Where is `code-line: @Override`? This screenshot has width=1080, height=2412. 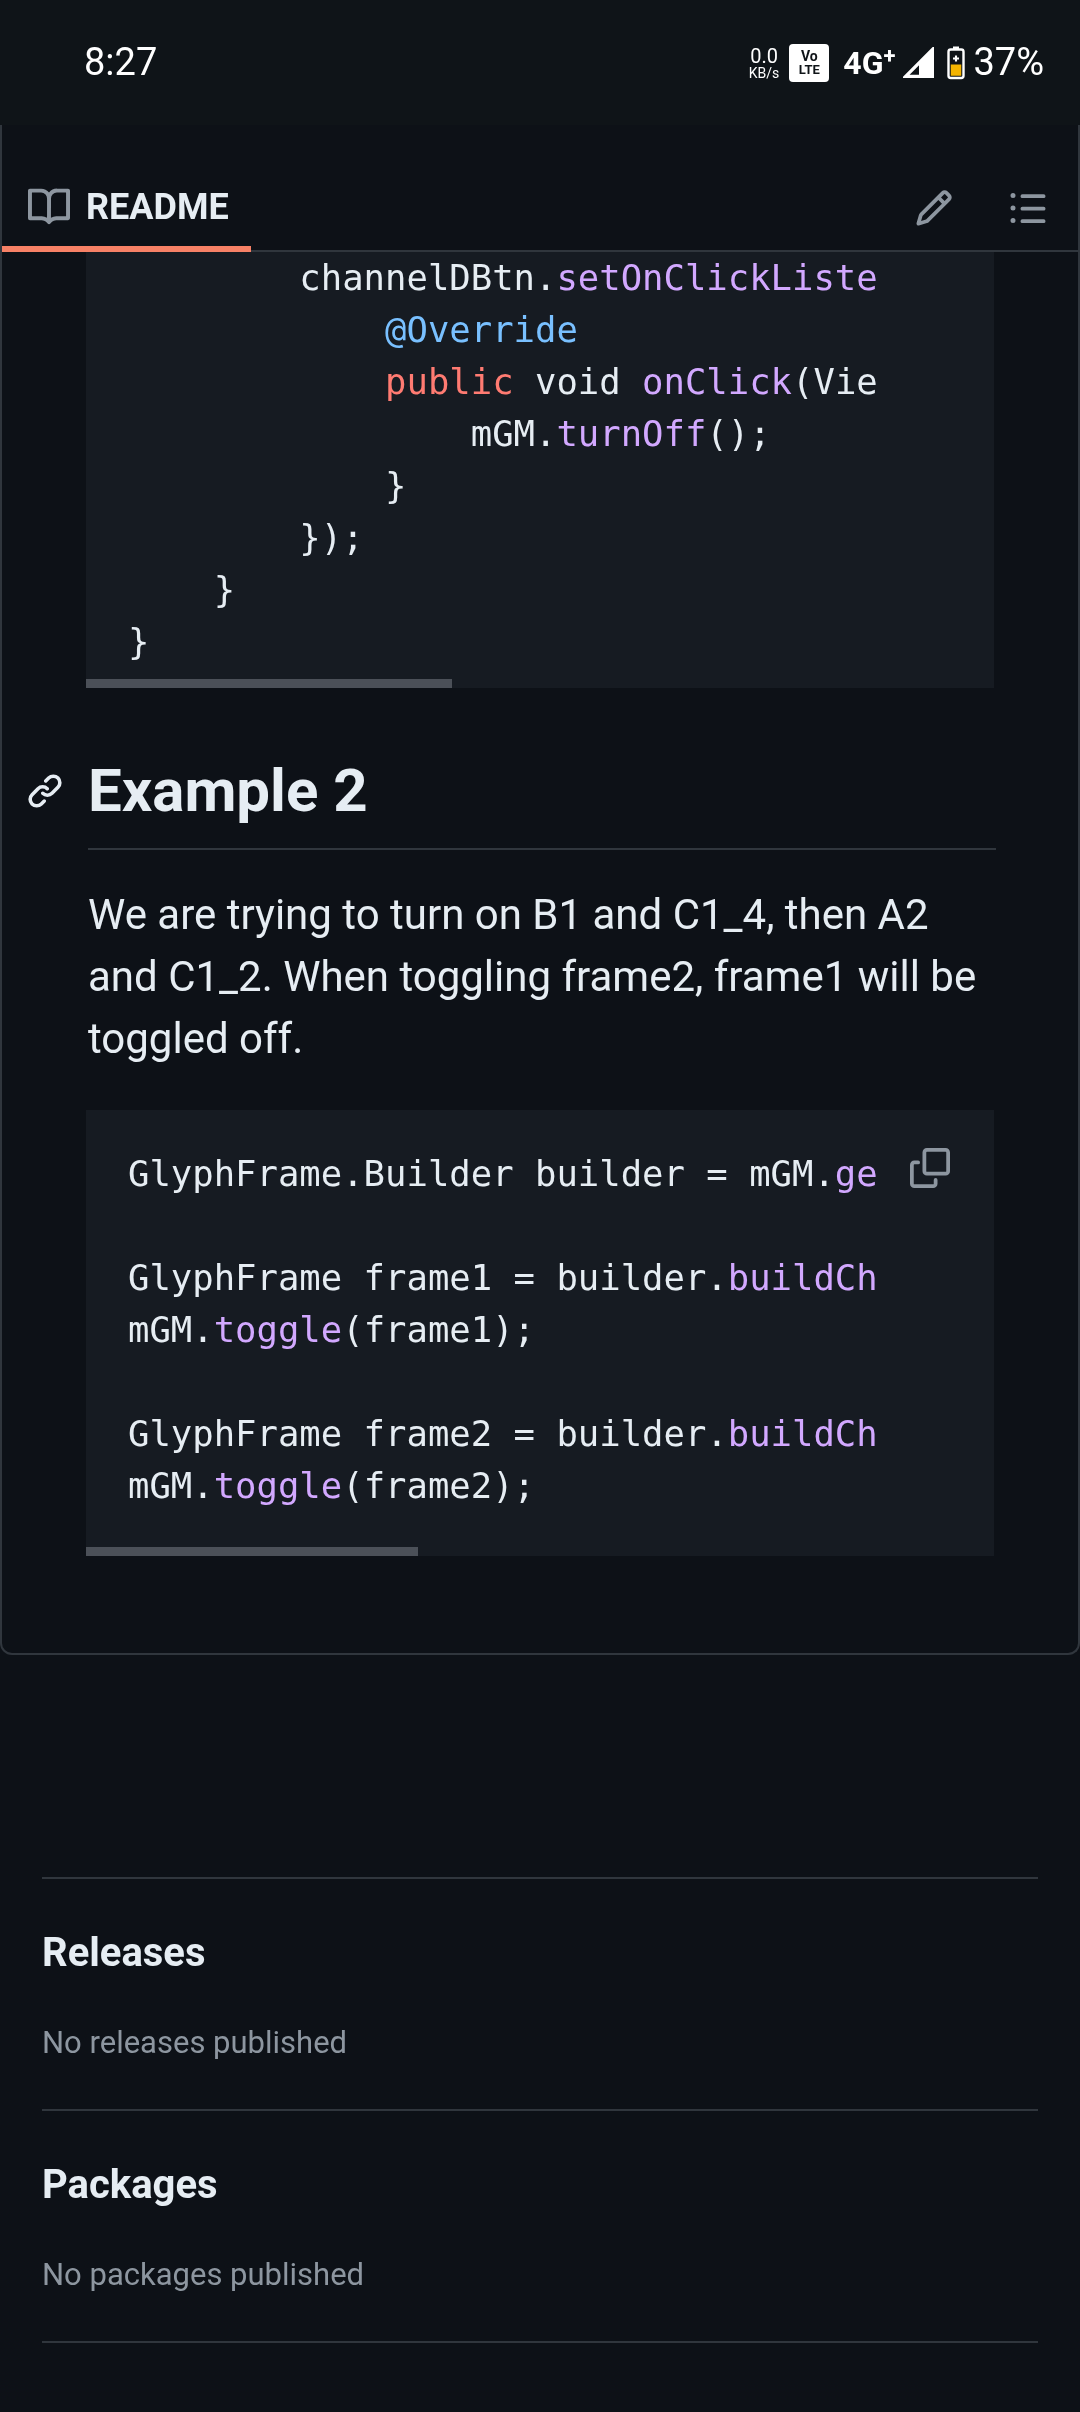
code-line: @Override is located at coordinates (481, 330).